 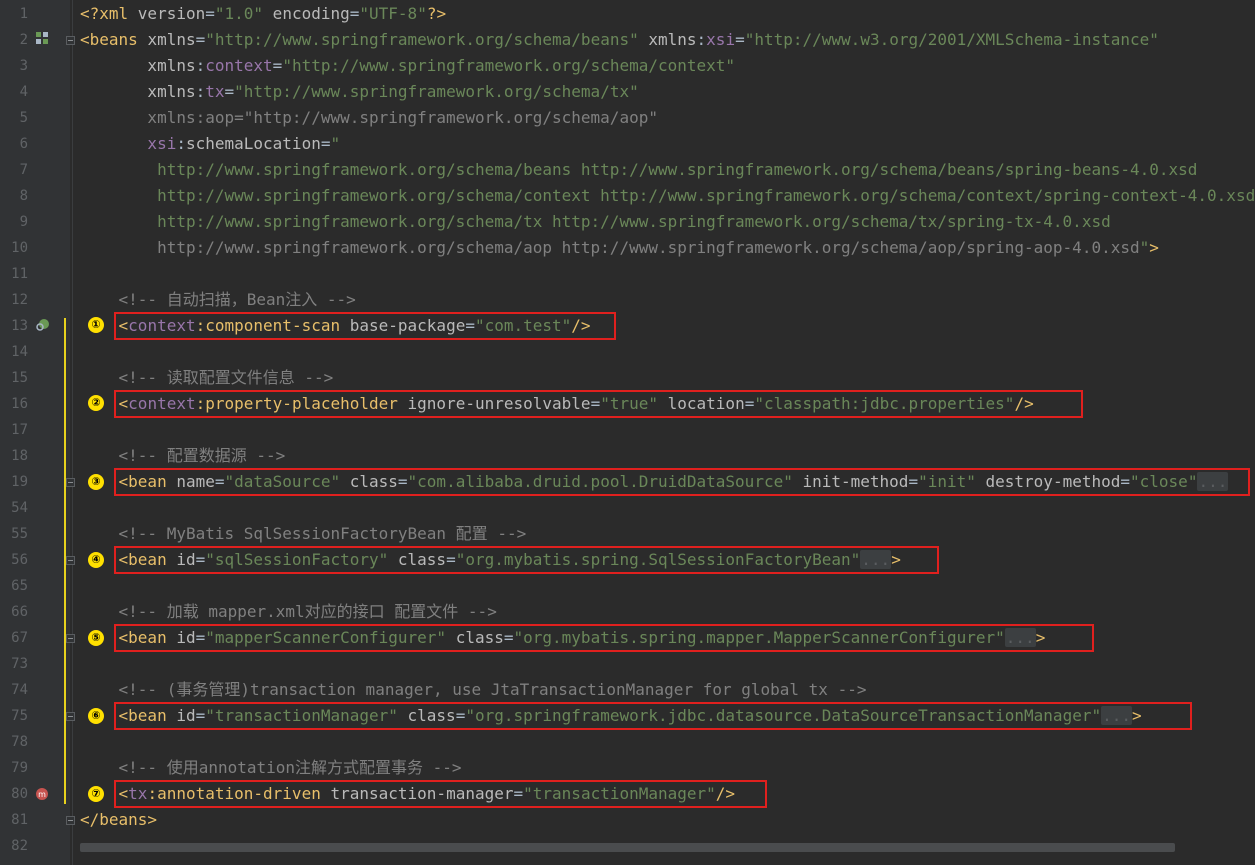 I want to click on code-token: <!-- 读取配置文件信息 -->, so click(x=207, y=377).